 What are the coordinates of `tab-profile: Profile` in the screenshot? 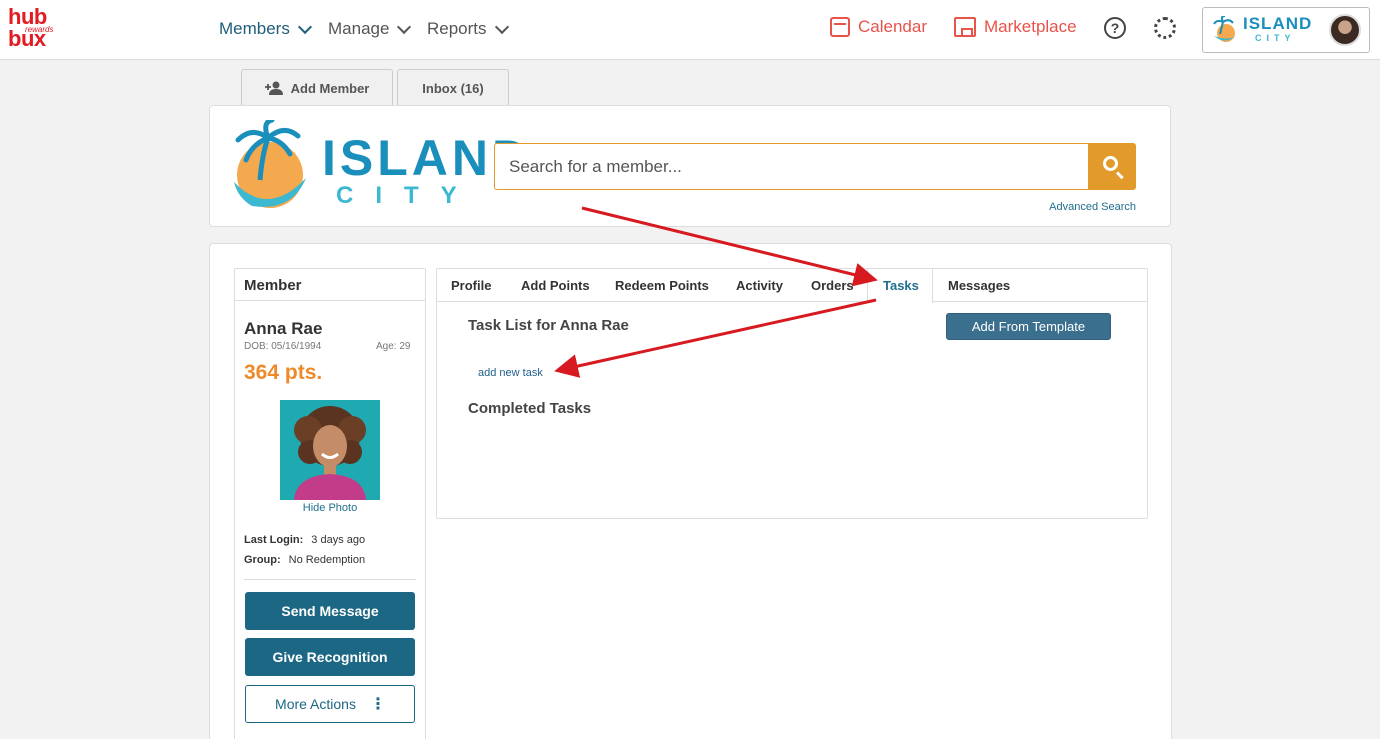 It's located at (471, 285).